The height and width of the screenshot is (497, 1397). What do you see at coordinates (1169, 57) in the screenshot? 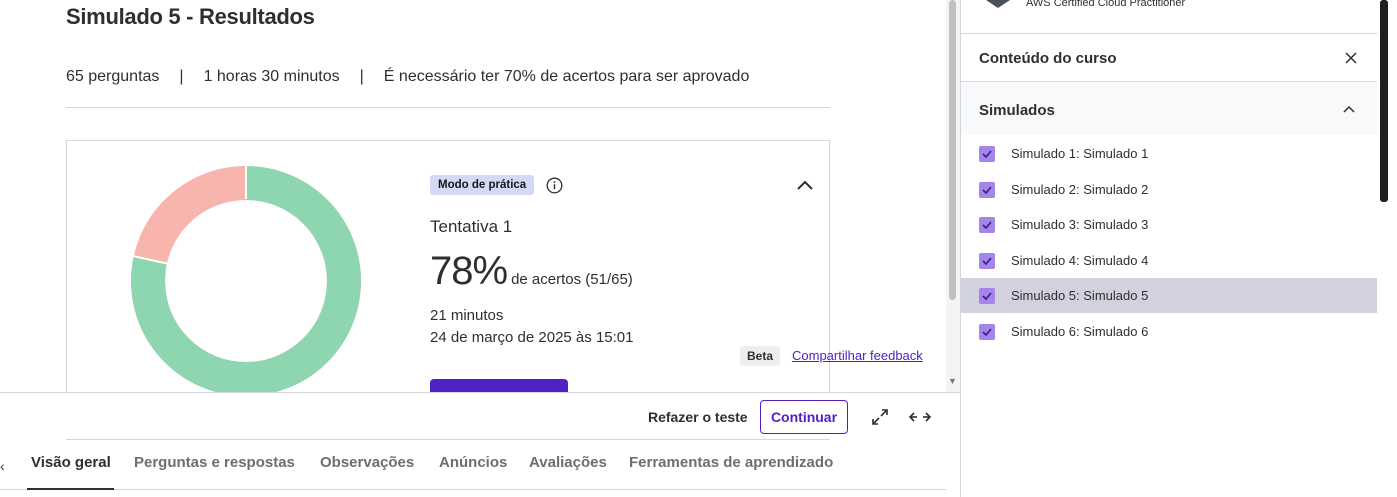
I see `content-header: Conteúdo do curso` at bounding box center [1169, 57].